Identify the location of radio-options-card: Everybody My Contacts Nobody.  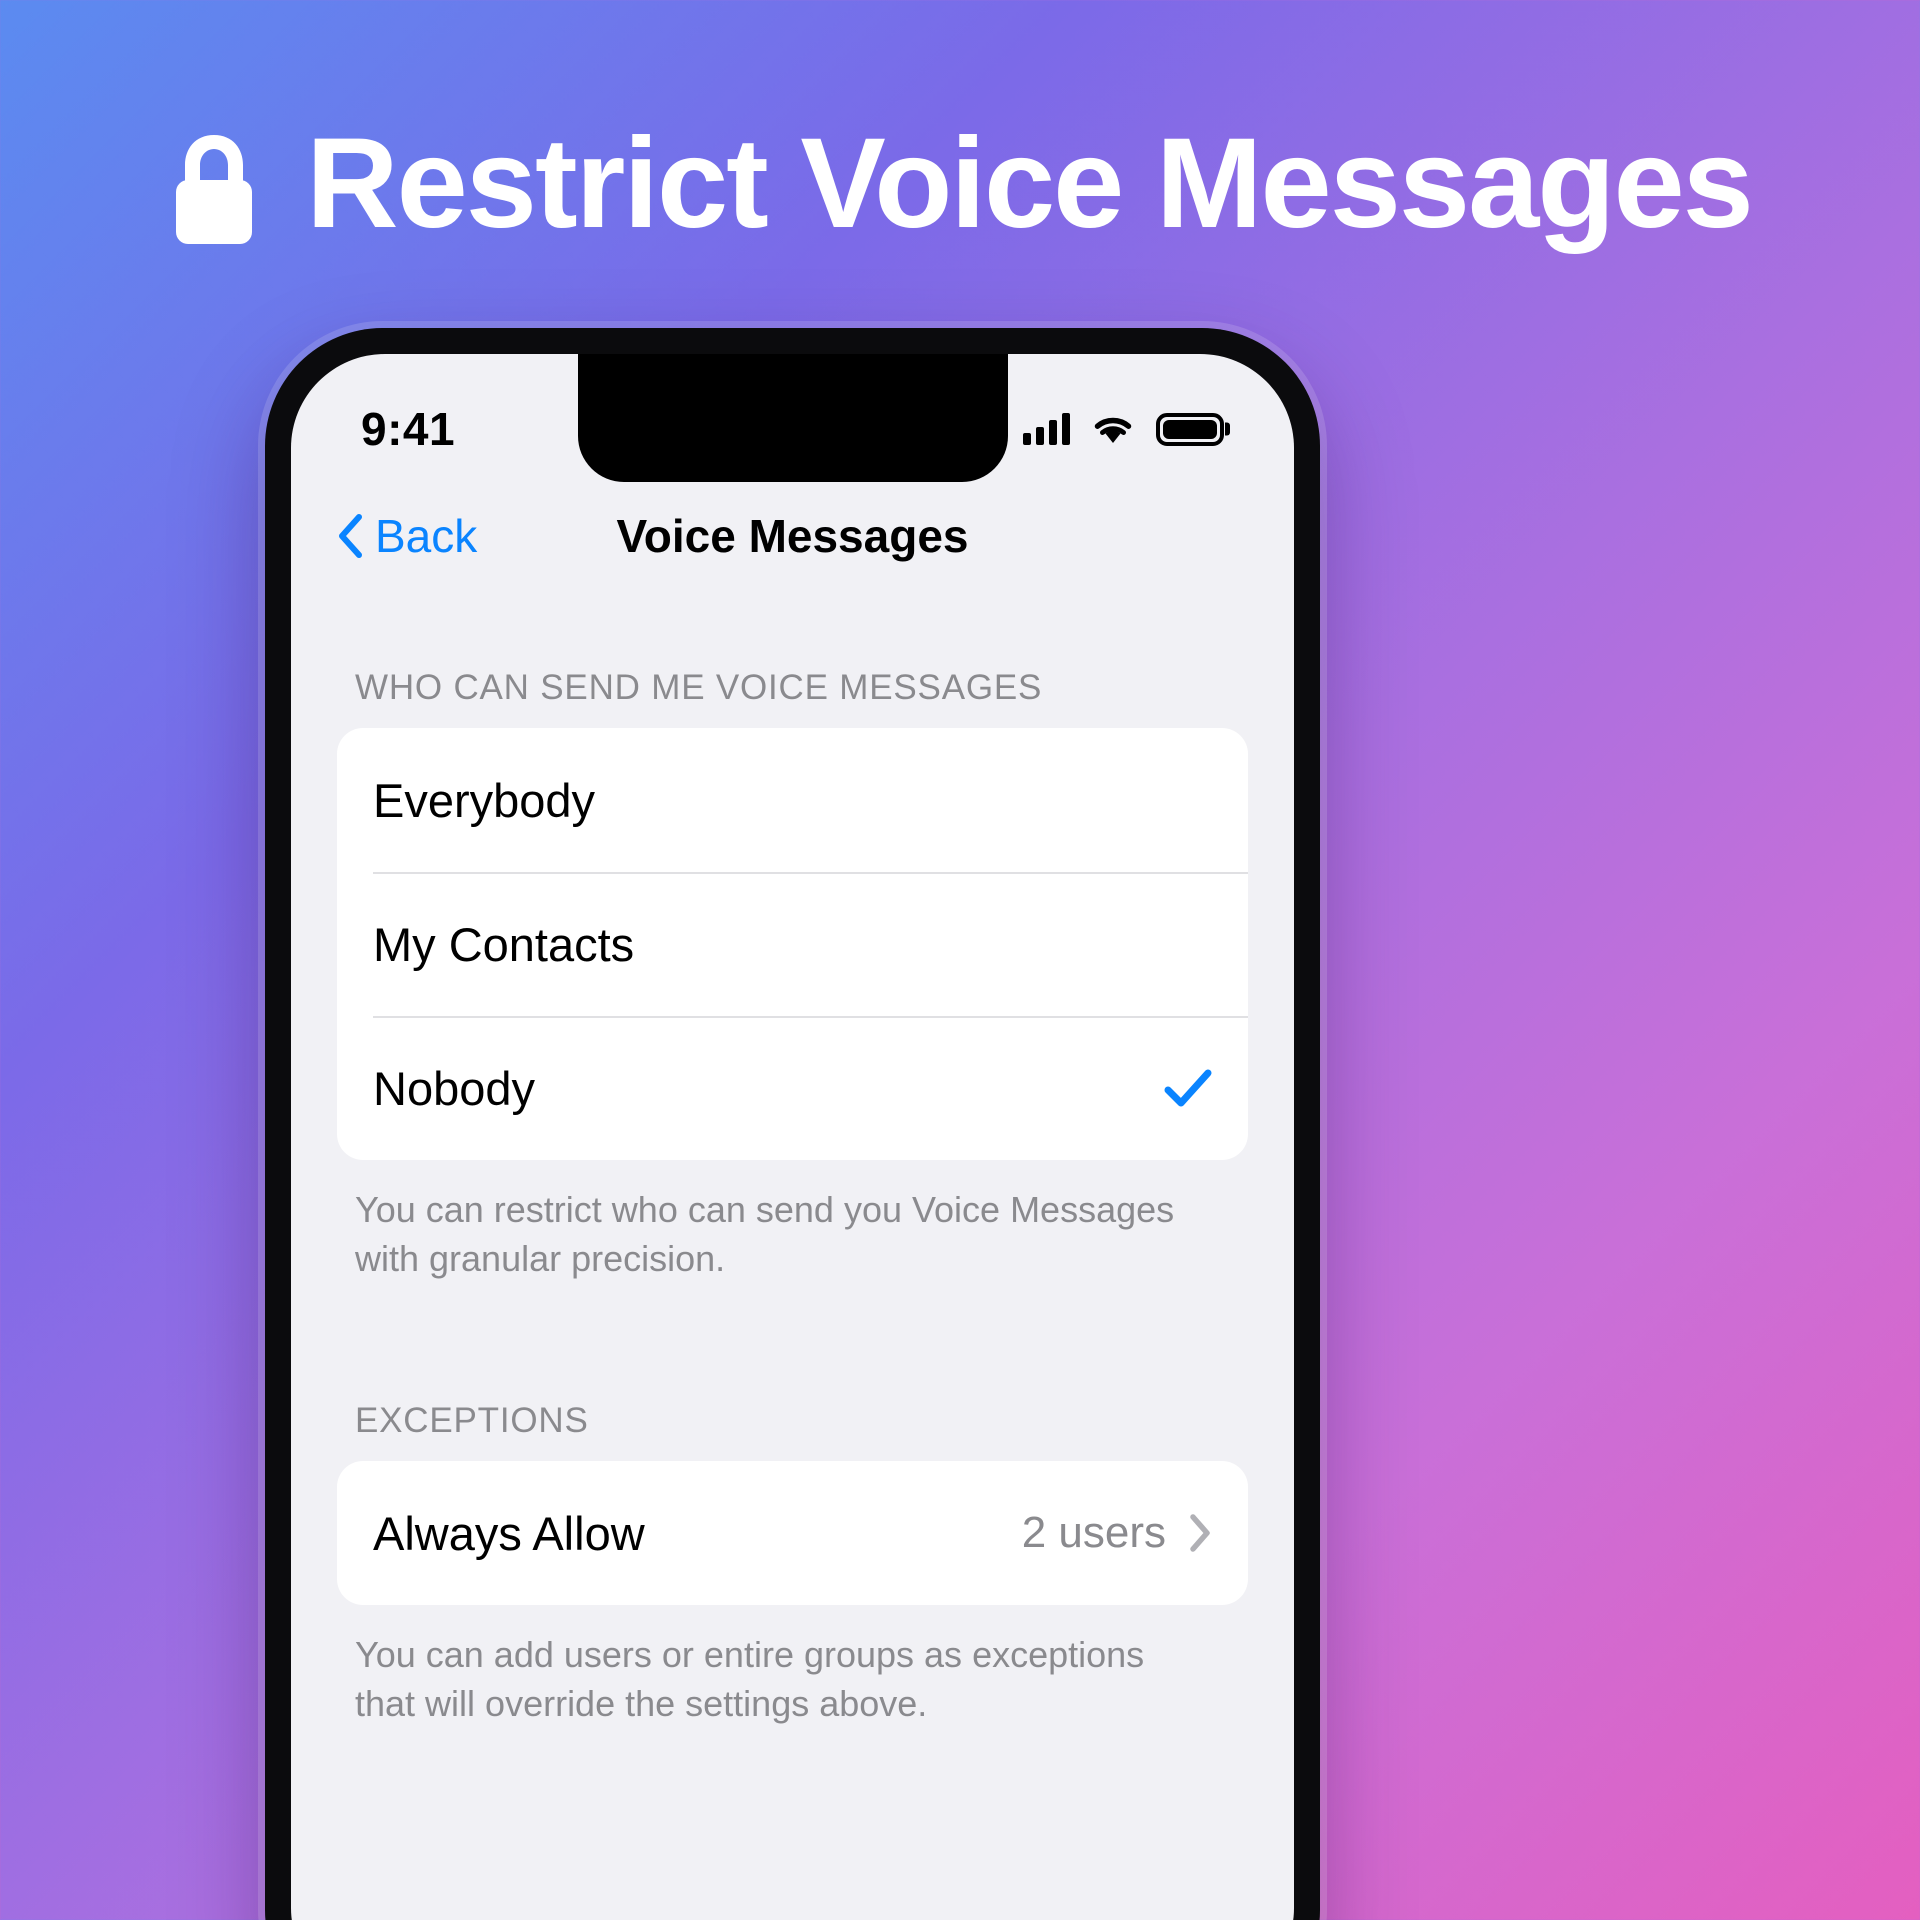
(792, 944).